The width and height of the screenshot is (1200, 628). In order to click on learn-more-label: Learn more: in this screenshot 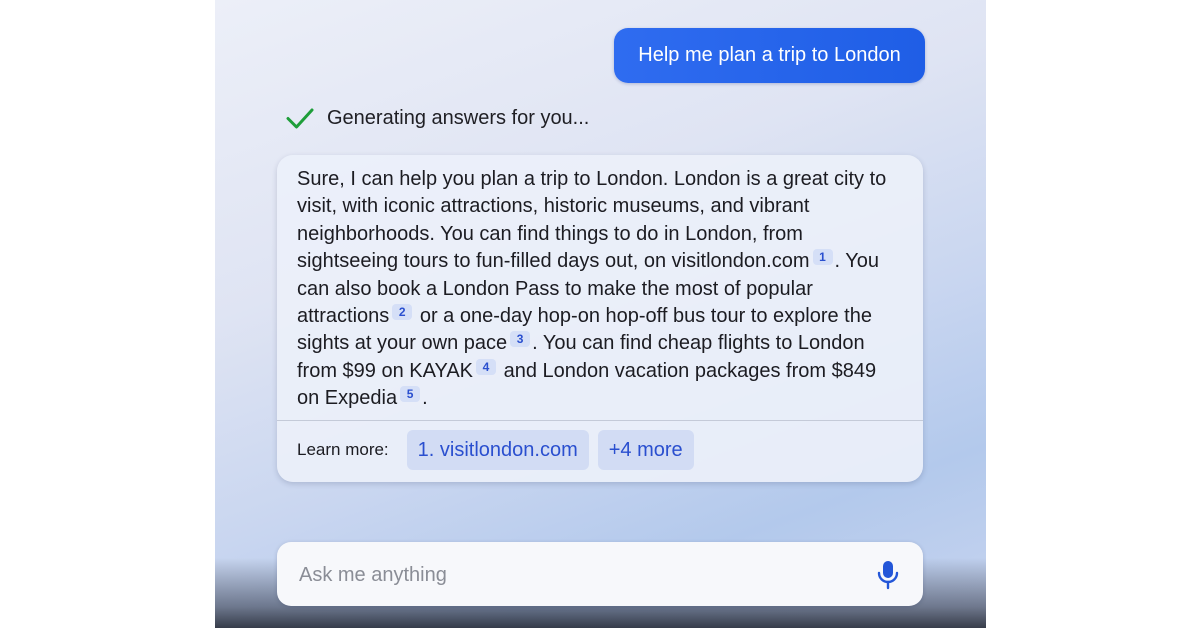, I will do `click(343, 449)`.